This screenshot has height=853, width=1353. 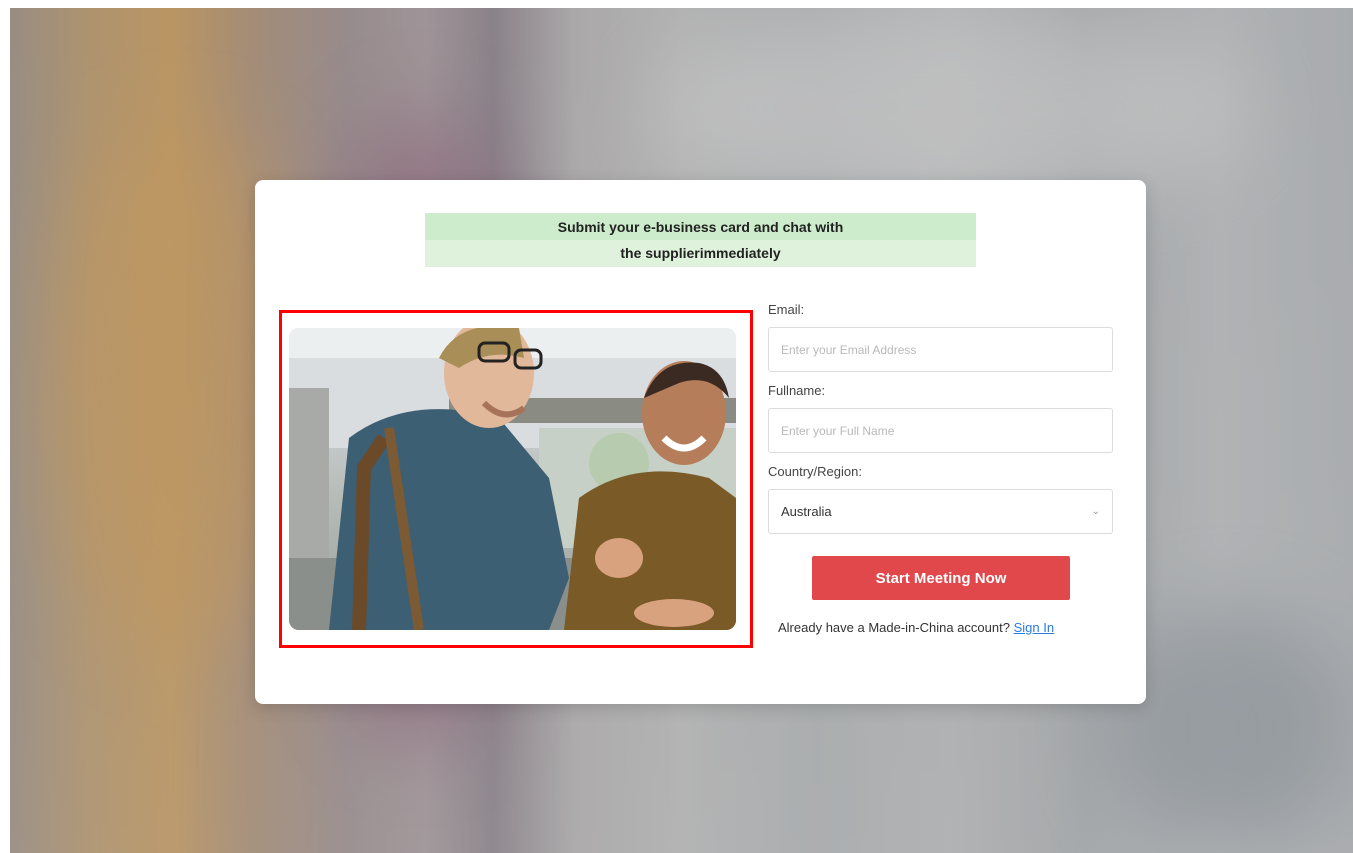 I want to click on fullname-input, so click(x=940, y=430).